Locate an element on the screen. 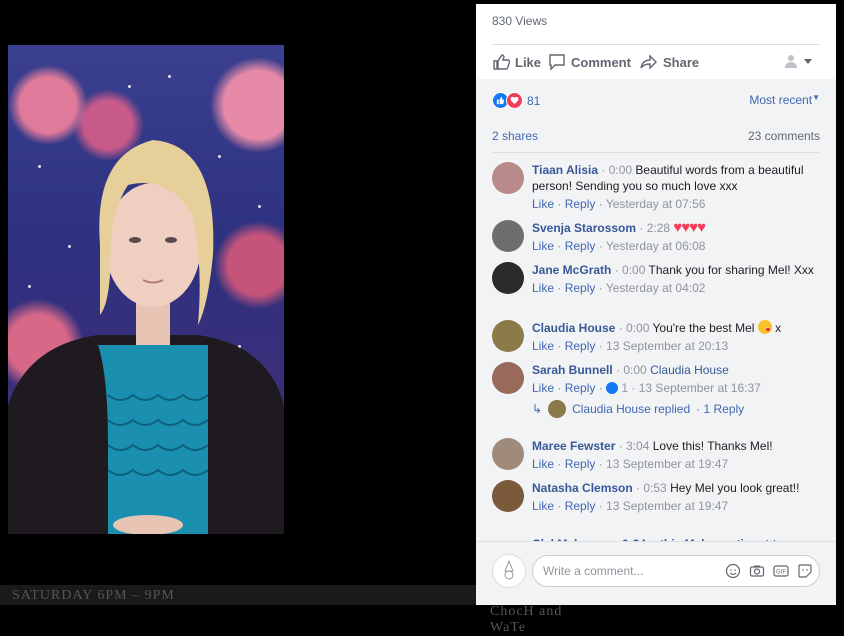 This screenshot has width=844, height=636. comment-meta: Like · Reply · Yesterday at 07:56 is located at coordinates (619, 204).